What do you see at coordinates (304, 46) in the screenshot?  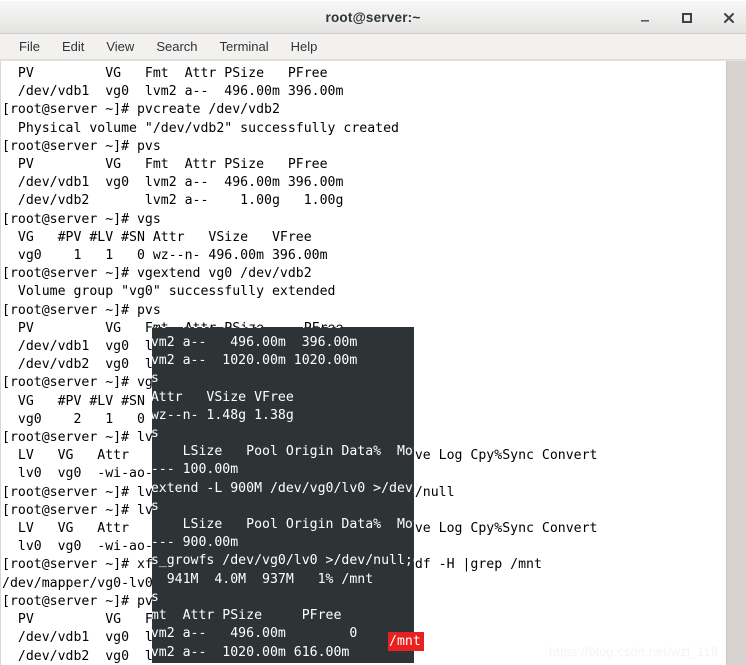 I see `menu-item-help: Help` at bounding box center [304, 46].